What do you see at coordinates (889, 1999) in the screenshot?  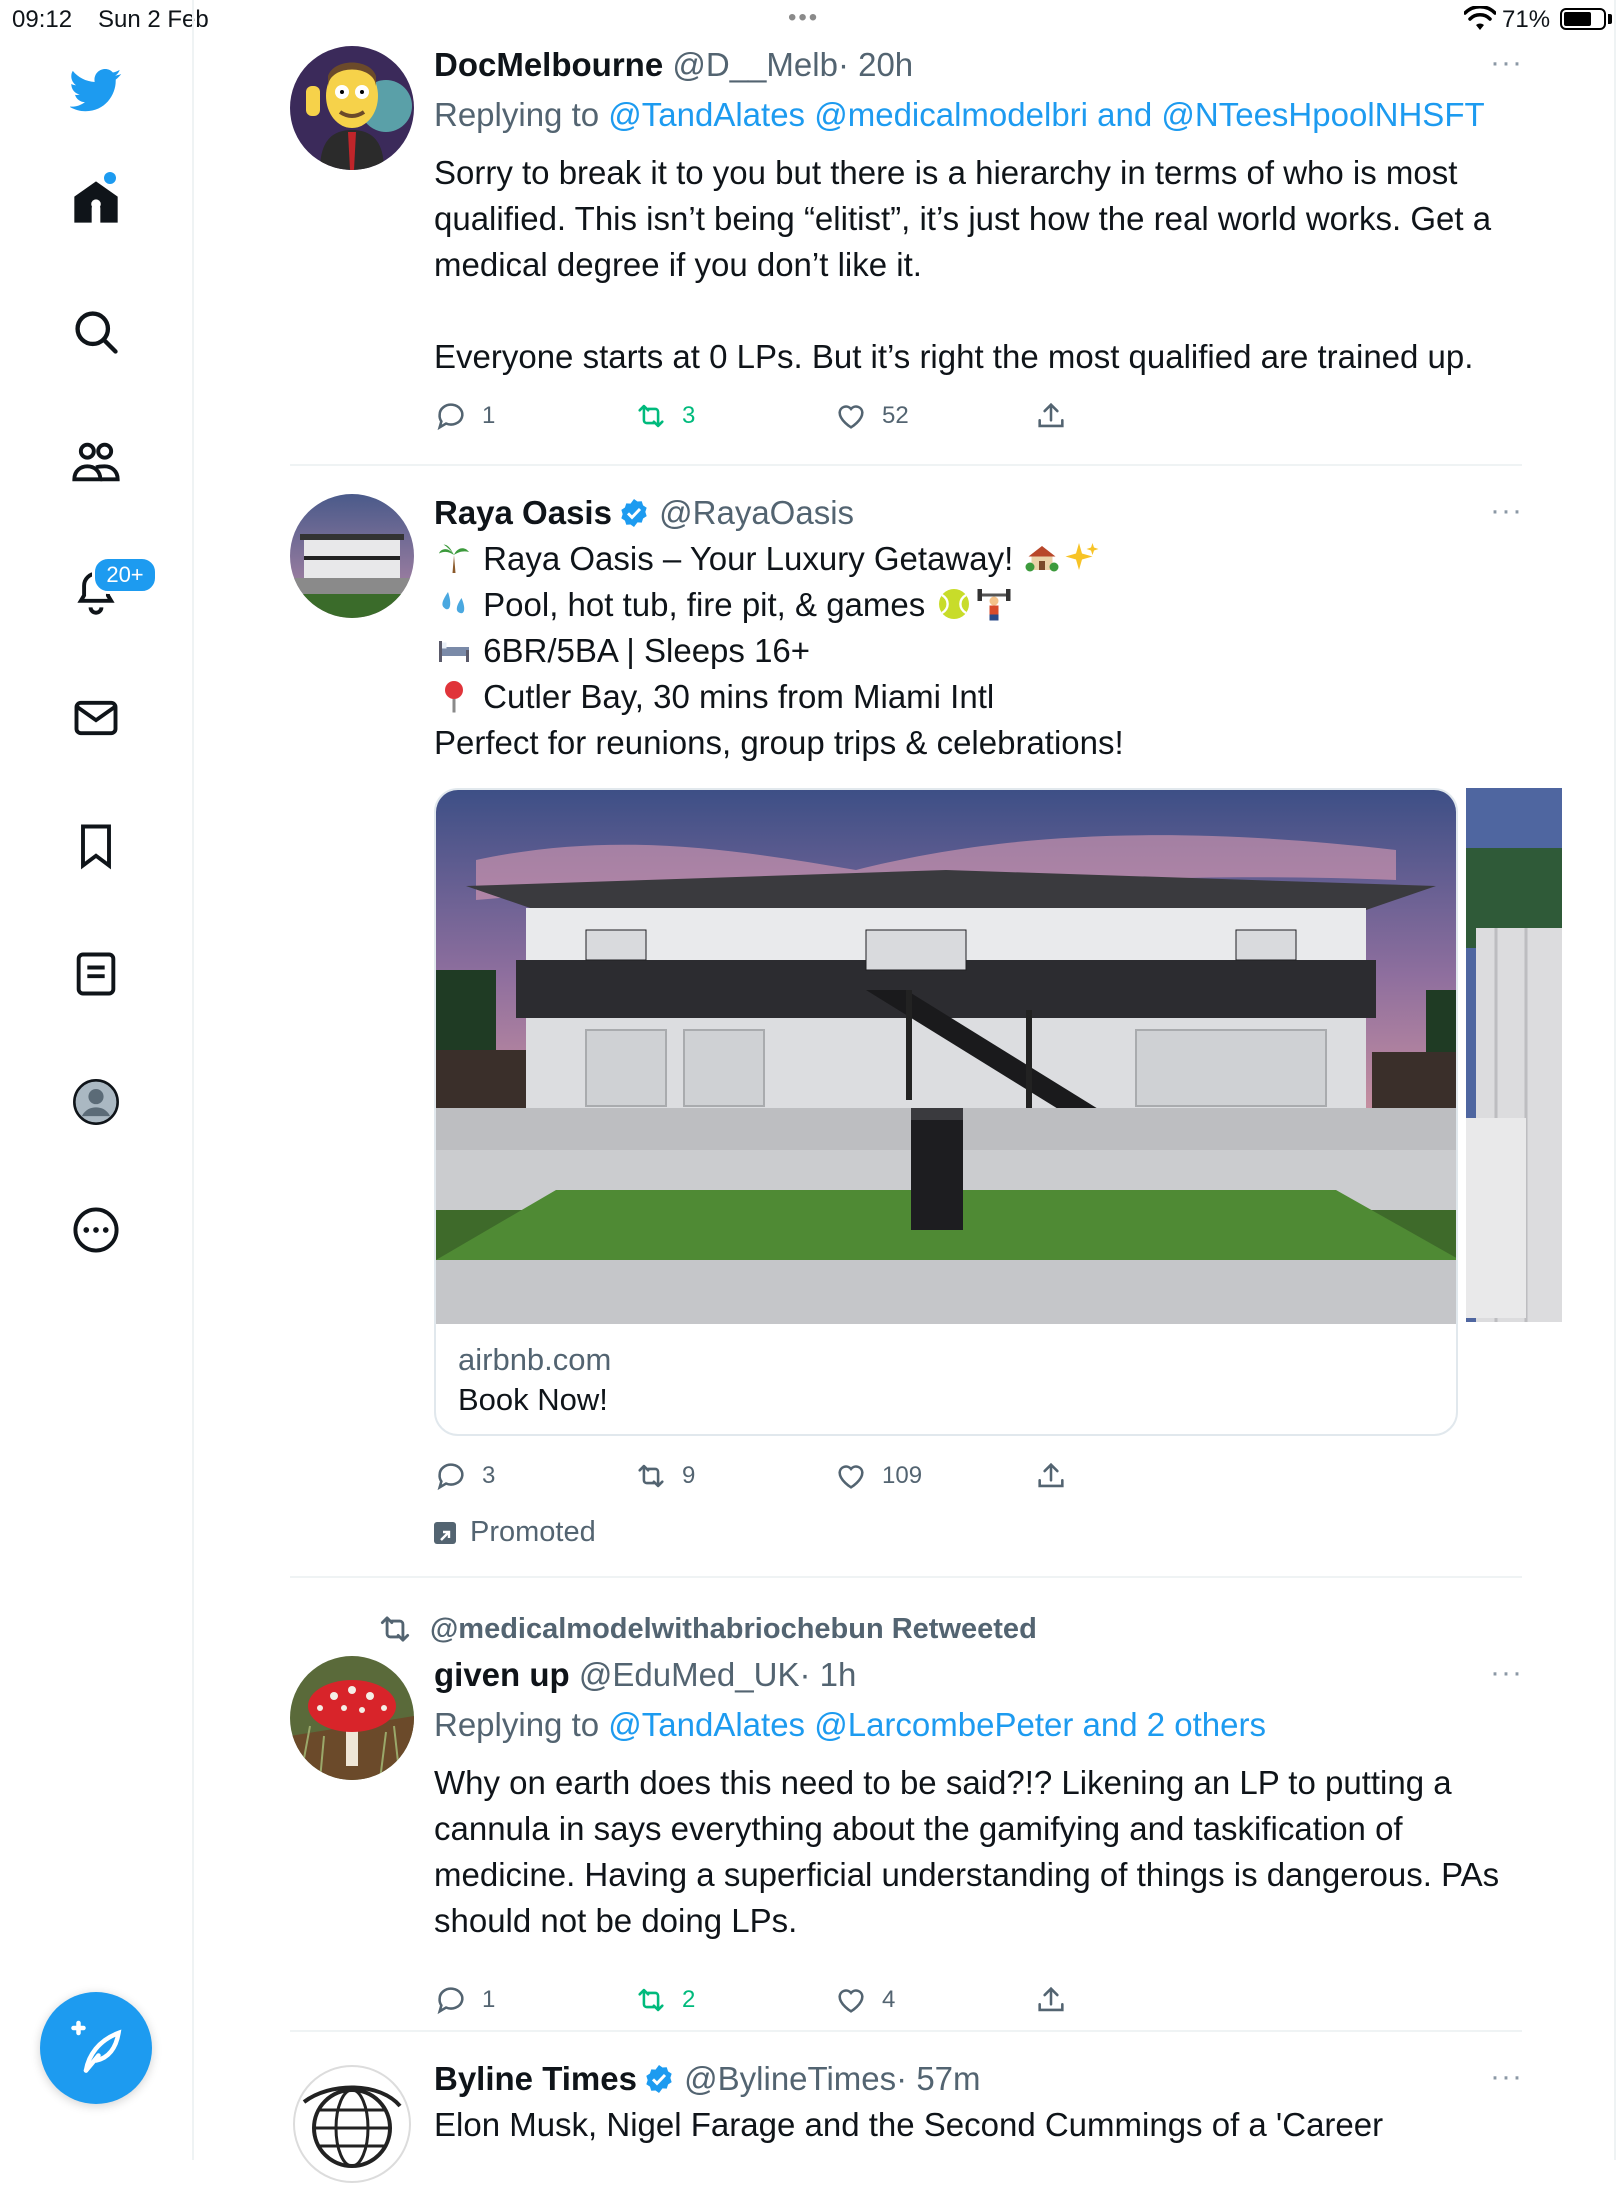 I see `like-count: 4` at bounding box center [889, 1999].